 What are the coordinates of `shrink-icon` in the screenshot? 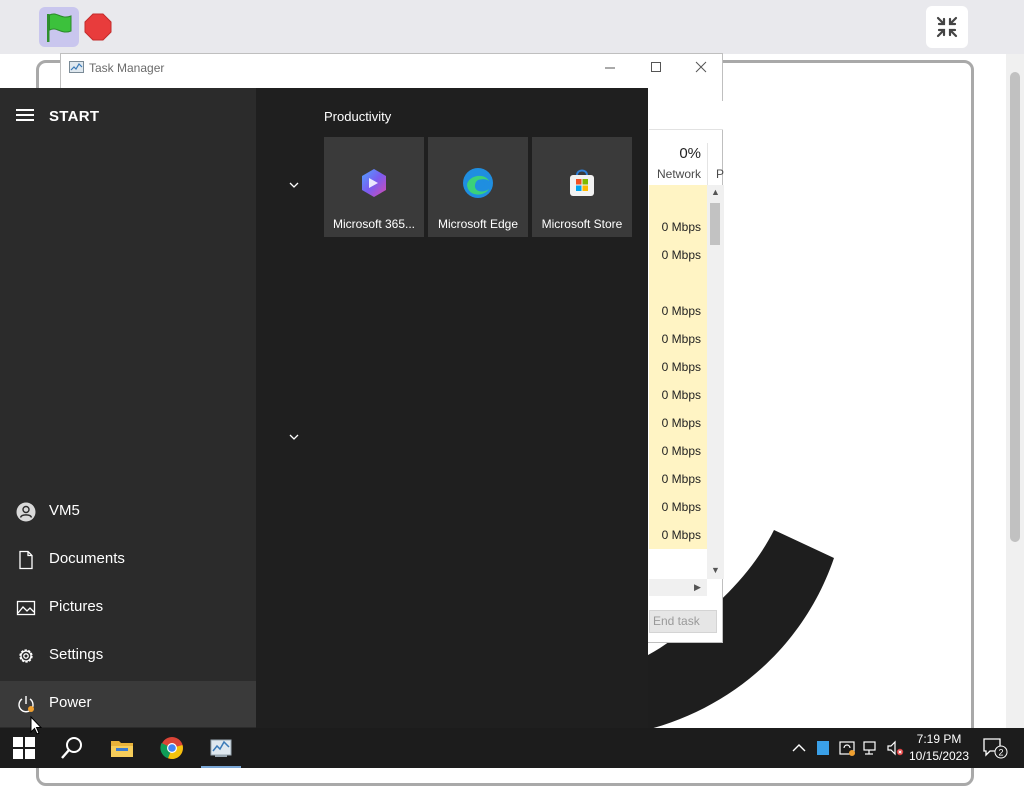 It's located at (947, 27).